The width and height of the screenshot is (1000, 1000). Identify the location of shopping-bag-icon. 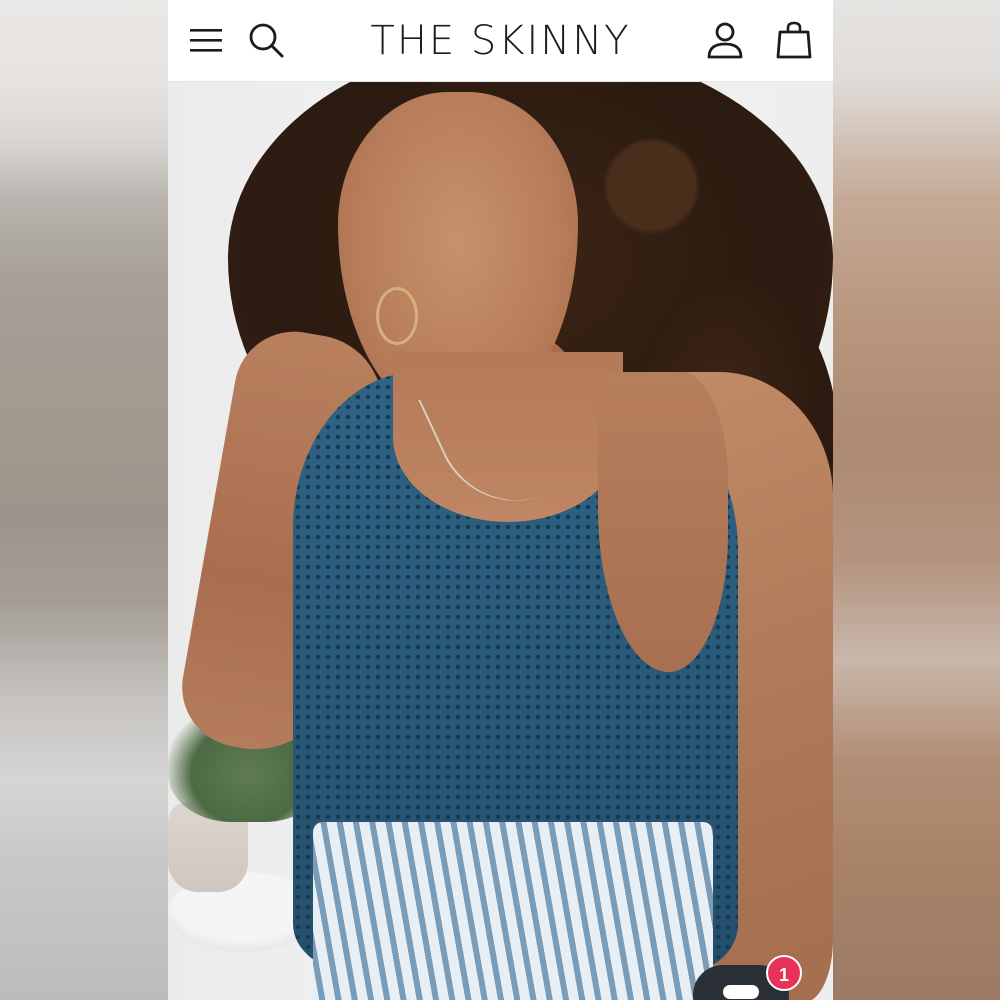
(794, 40).